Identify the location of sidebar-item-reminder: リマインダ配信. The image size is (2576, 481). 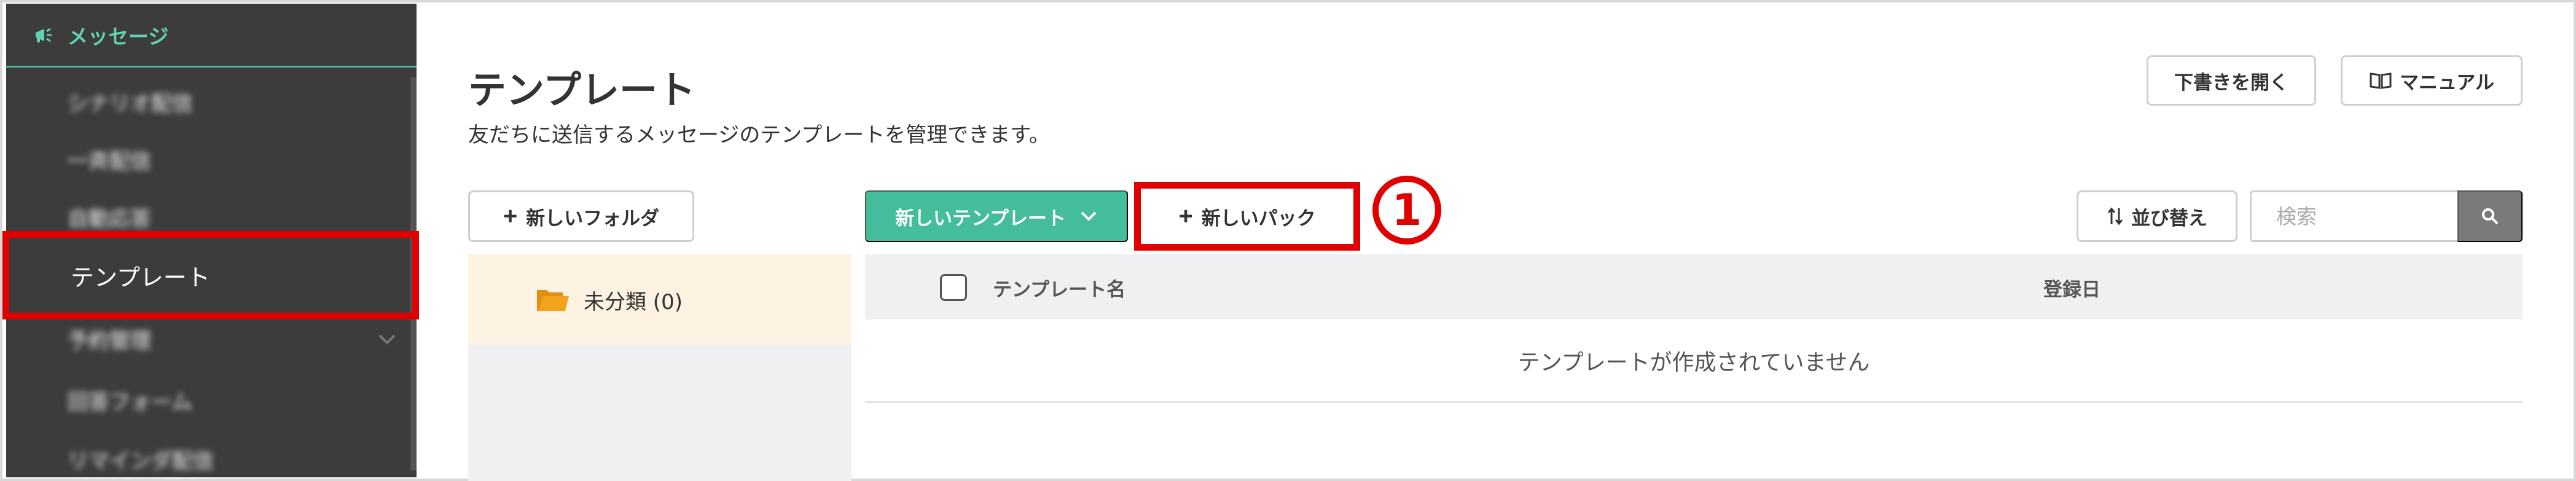
(141, 457).